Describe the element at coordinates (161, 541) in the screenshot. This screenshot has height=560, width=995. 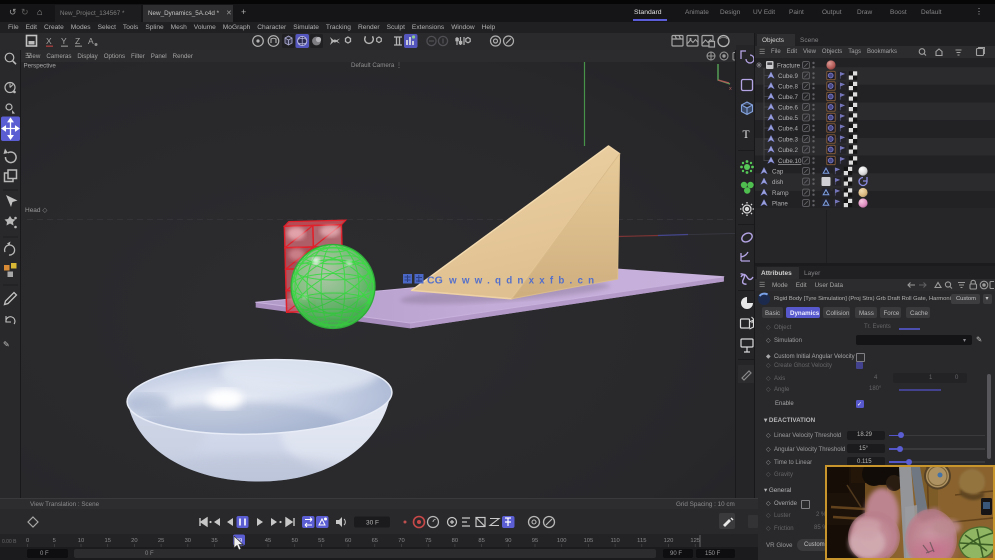
I see `svg-text: 25` at that location.